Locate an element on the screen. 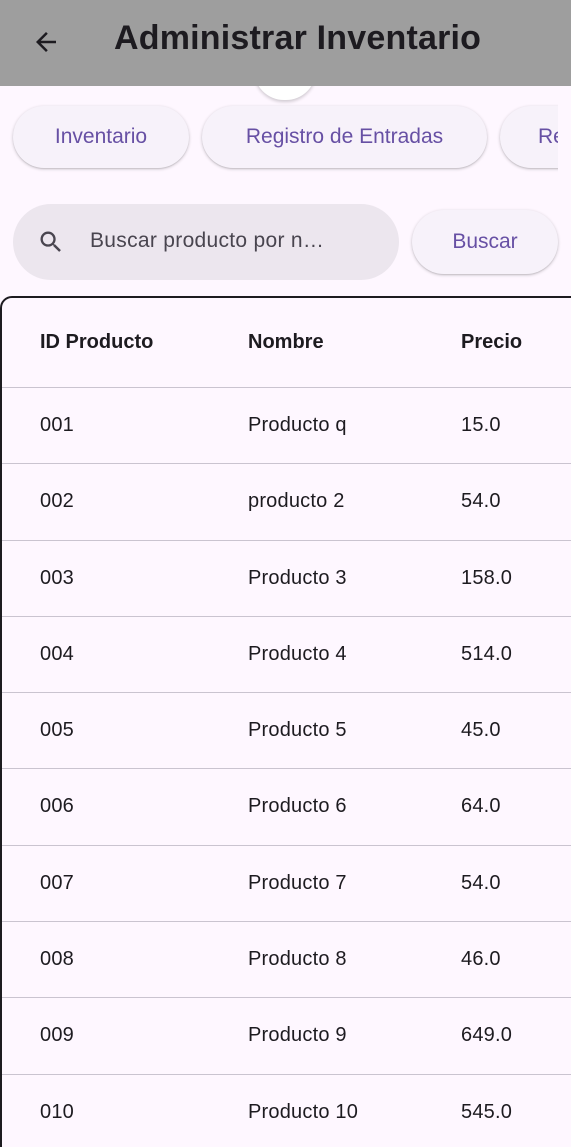  cell-id: 004 is located at coordinates (57, 653).